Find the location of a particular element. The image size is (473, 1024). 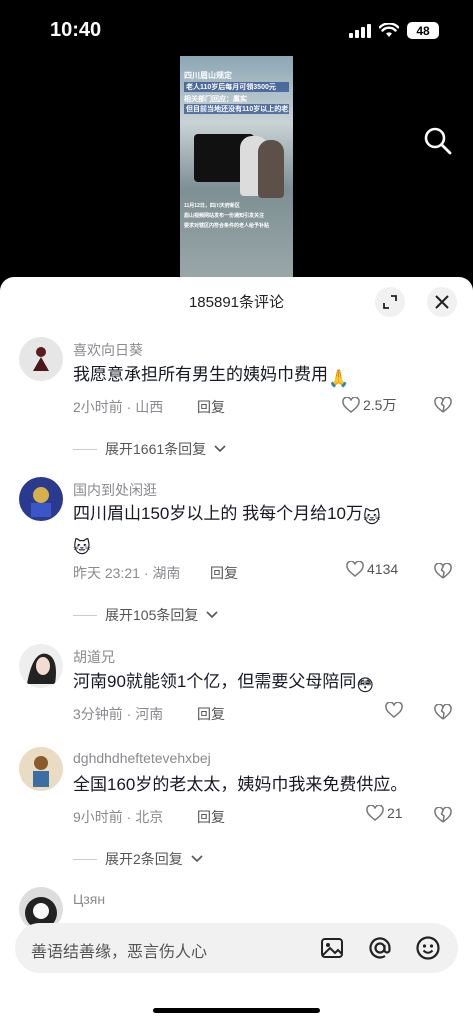

like-count: 2.5万 is located at coordinates (380, 405).